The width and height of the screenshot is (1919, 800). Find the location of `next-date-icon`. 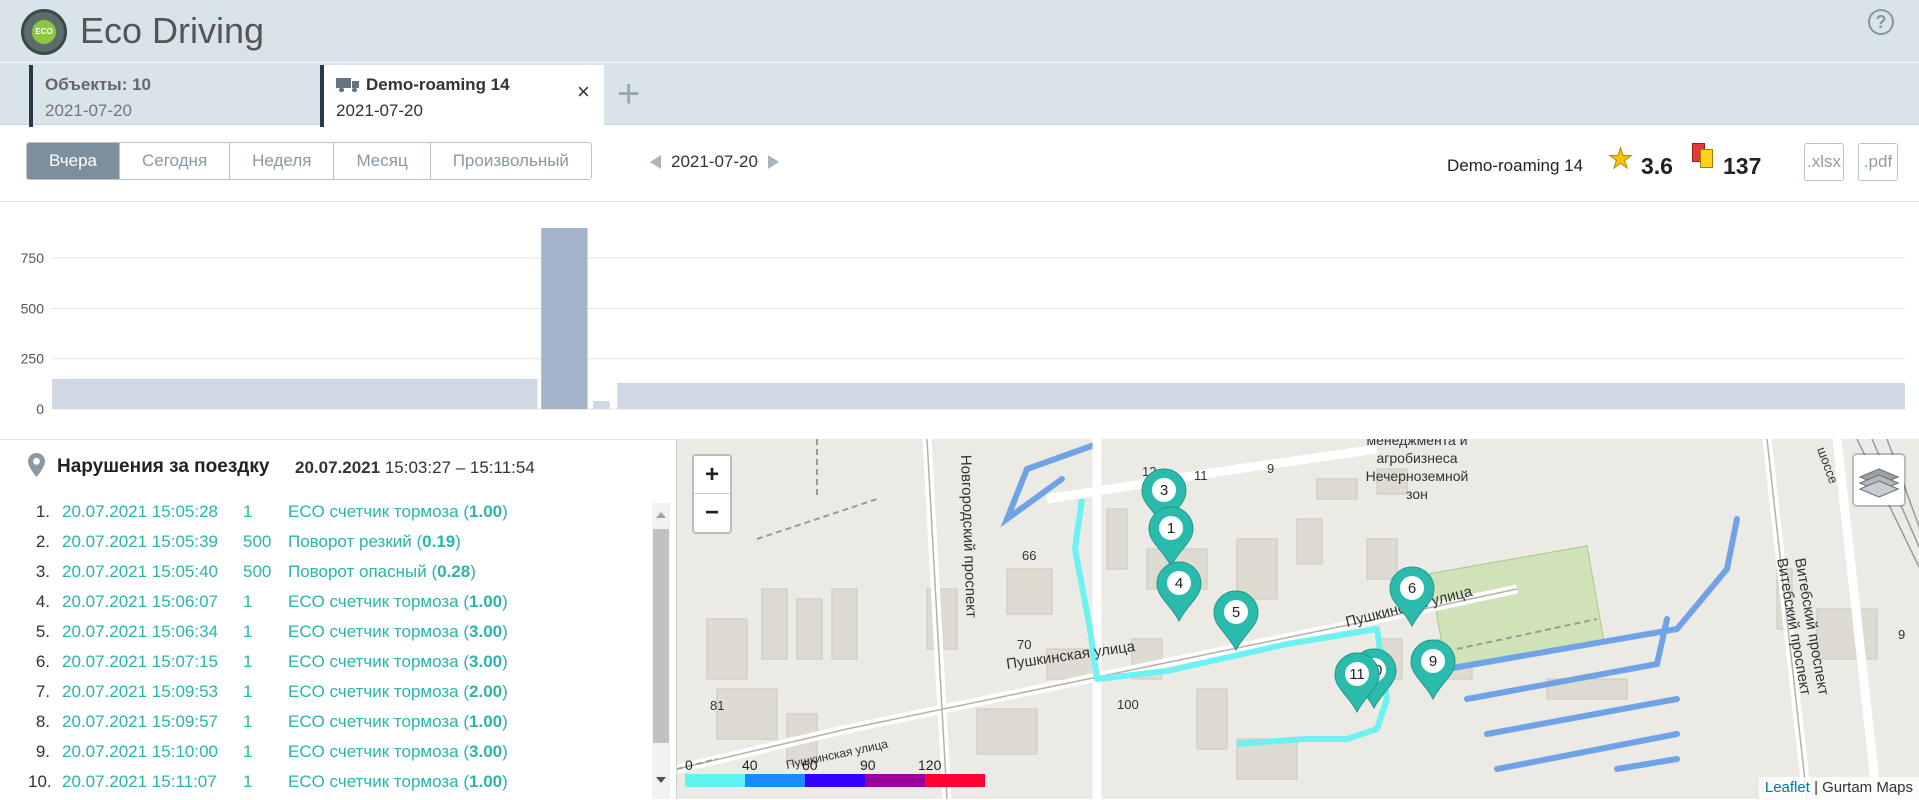

next-date-icon is located at coordinates (773, 162).